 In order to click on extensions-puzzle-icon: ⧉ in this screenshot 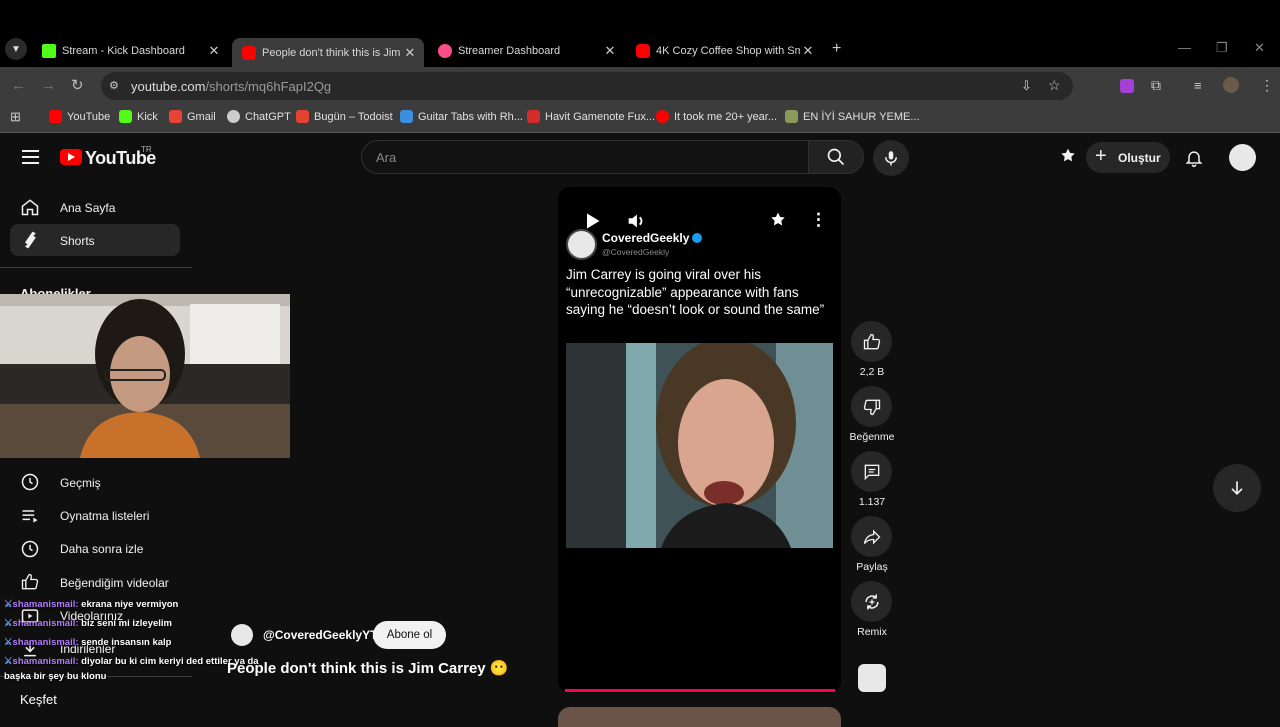, I will do `click(1156, 85)`.